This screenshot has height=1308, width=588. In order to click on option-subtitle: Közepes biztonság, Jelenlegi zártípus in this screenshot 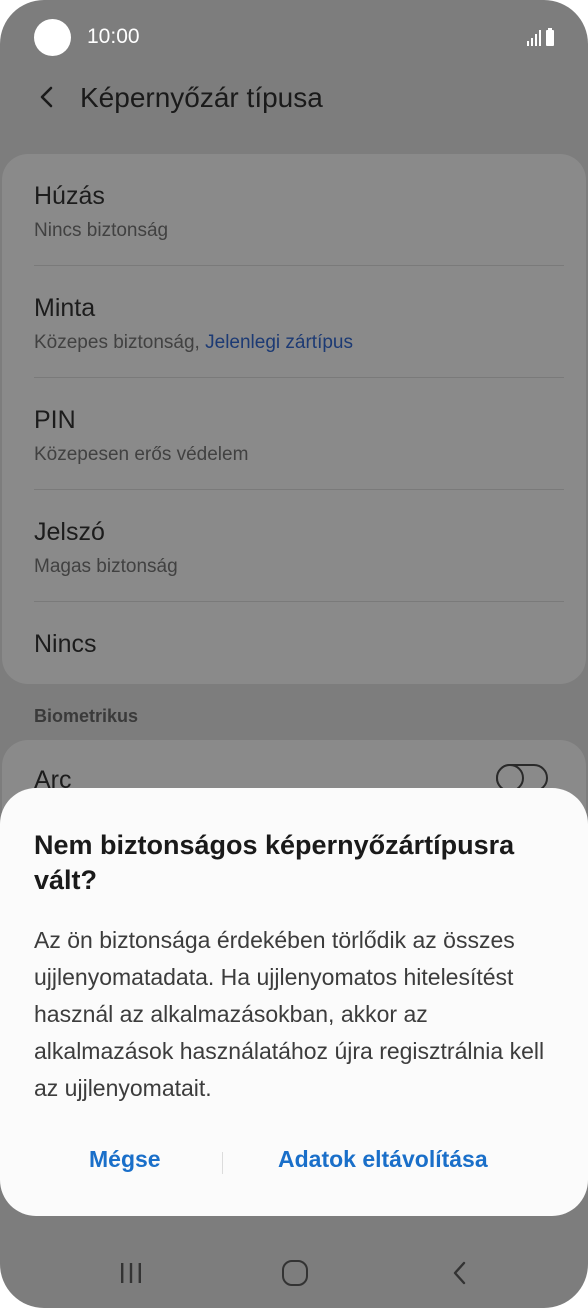, I will do `click(193, 343)`.